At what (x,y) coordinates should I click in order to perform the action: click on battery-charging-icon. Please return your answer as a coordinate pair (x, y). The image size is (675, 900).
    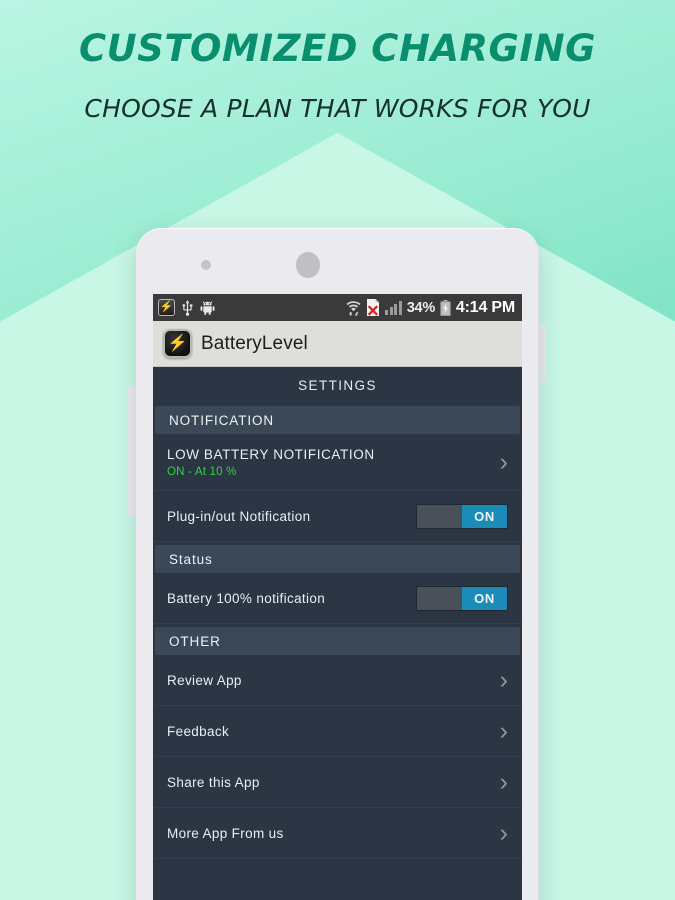
    Looking at the image, I should click on (445, 307).